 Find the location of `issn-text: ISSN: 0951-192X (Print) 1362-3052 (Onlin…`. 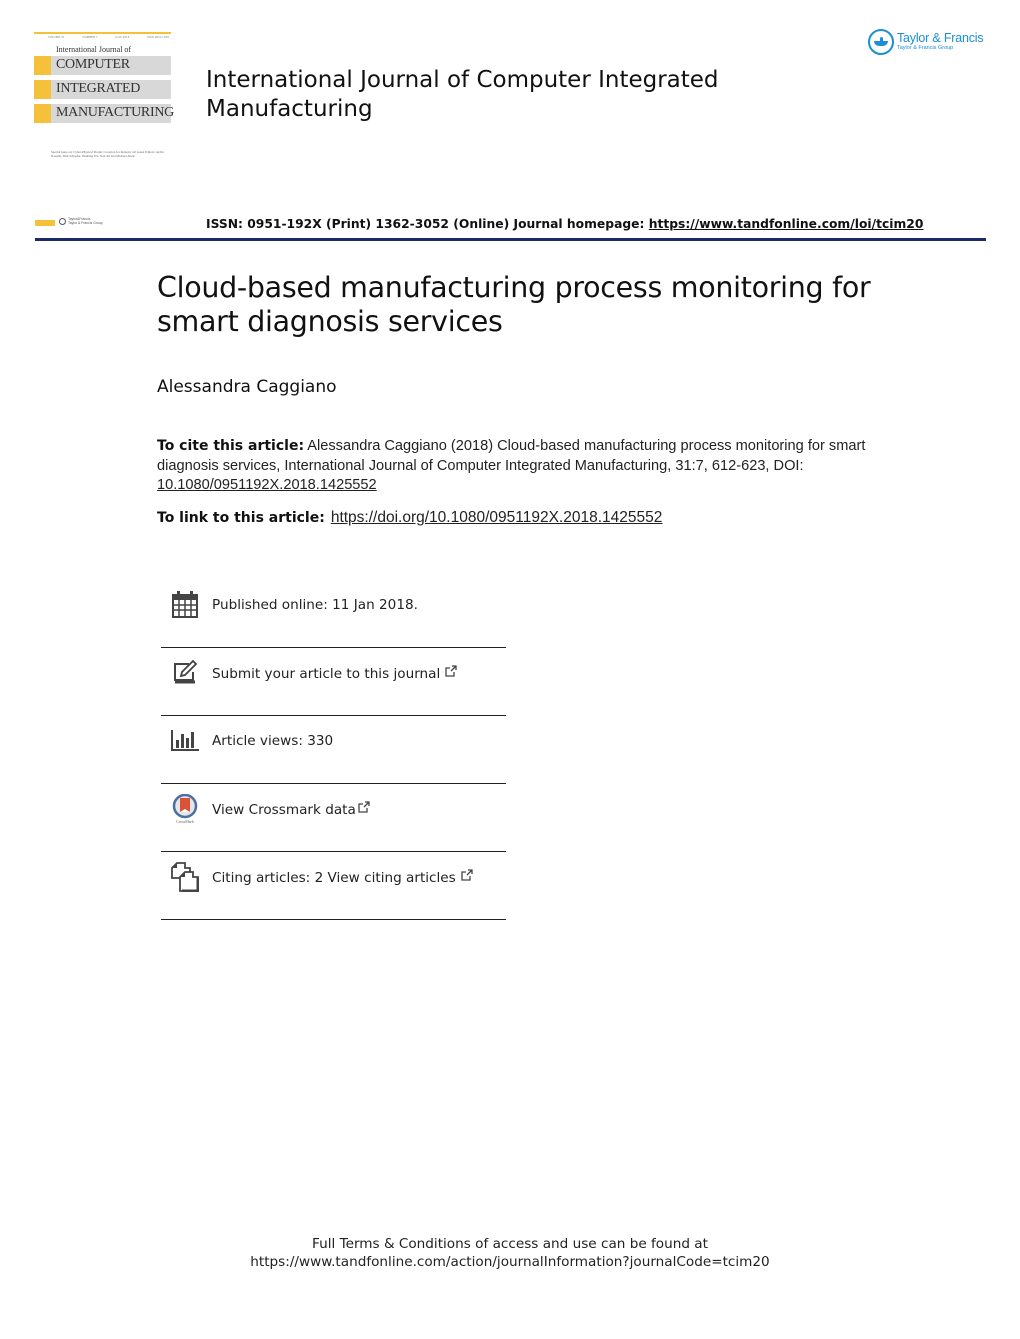

issn-text: ISSN: 0951-192X (Print) 1362-3052 (Onlin… is located at coordinates (427, 224).